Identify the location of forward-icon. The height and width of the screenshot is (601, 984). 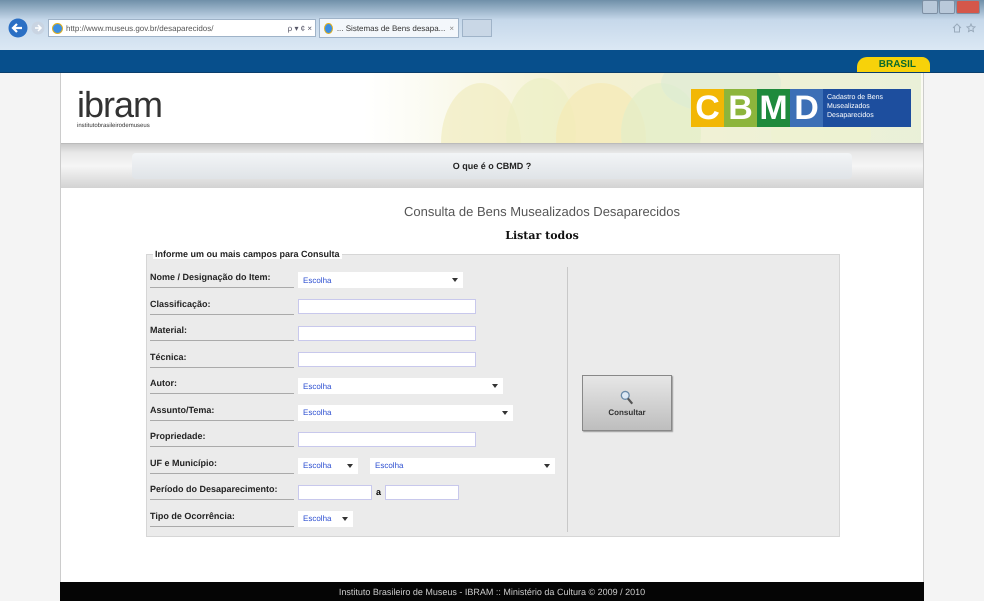
(38, 28).